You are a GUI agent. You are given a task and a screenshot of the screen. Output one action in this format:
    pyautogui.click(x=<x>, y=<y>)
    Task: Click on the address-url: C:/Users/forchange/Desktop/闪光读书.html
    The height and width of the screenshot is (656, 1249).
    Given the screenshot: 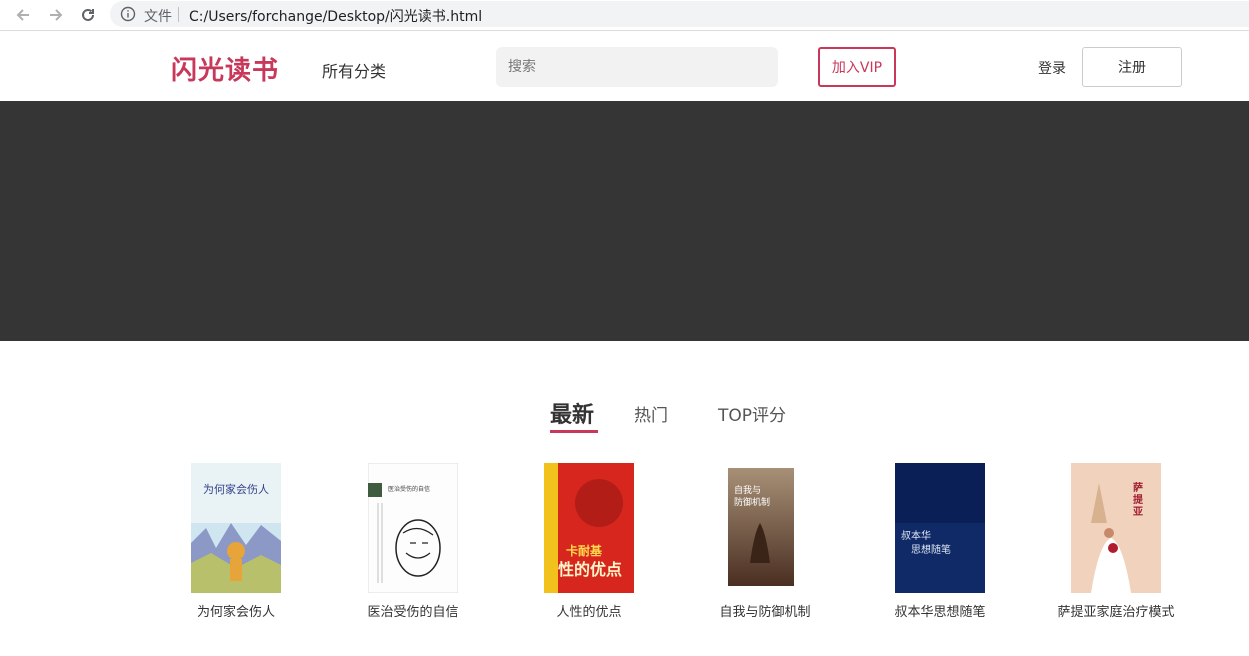 What is the action you would take?
    pyautogui.click(x=335, y=16)
    